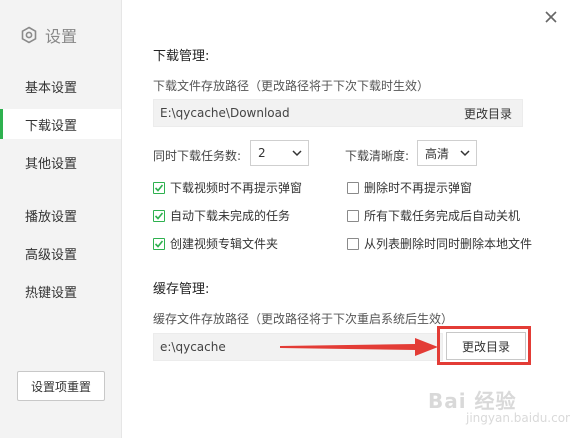 The width and height of the screenshot is (570, 438). Describe the element at coordinates (60, 215) in the screenshot. I see `sidebar-item-playback: 播放设置` at that location.